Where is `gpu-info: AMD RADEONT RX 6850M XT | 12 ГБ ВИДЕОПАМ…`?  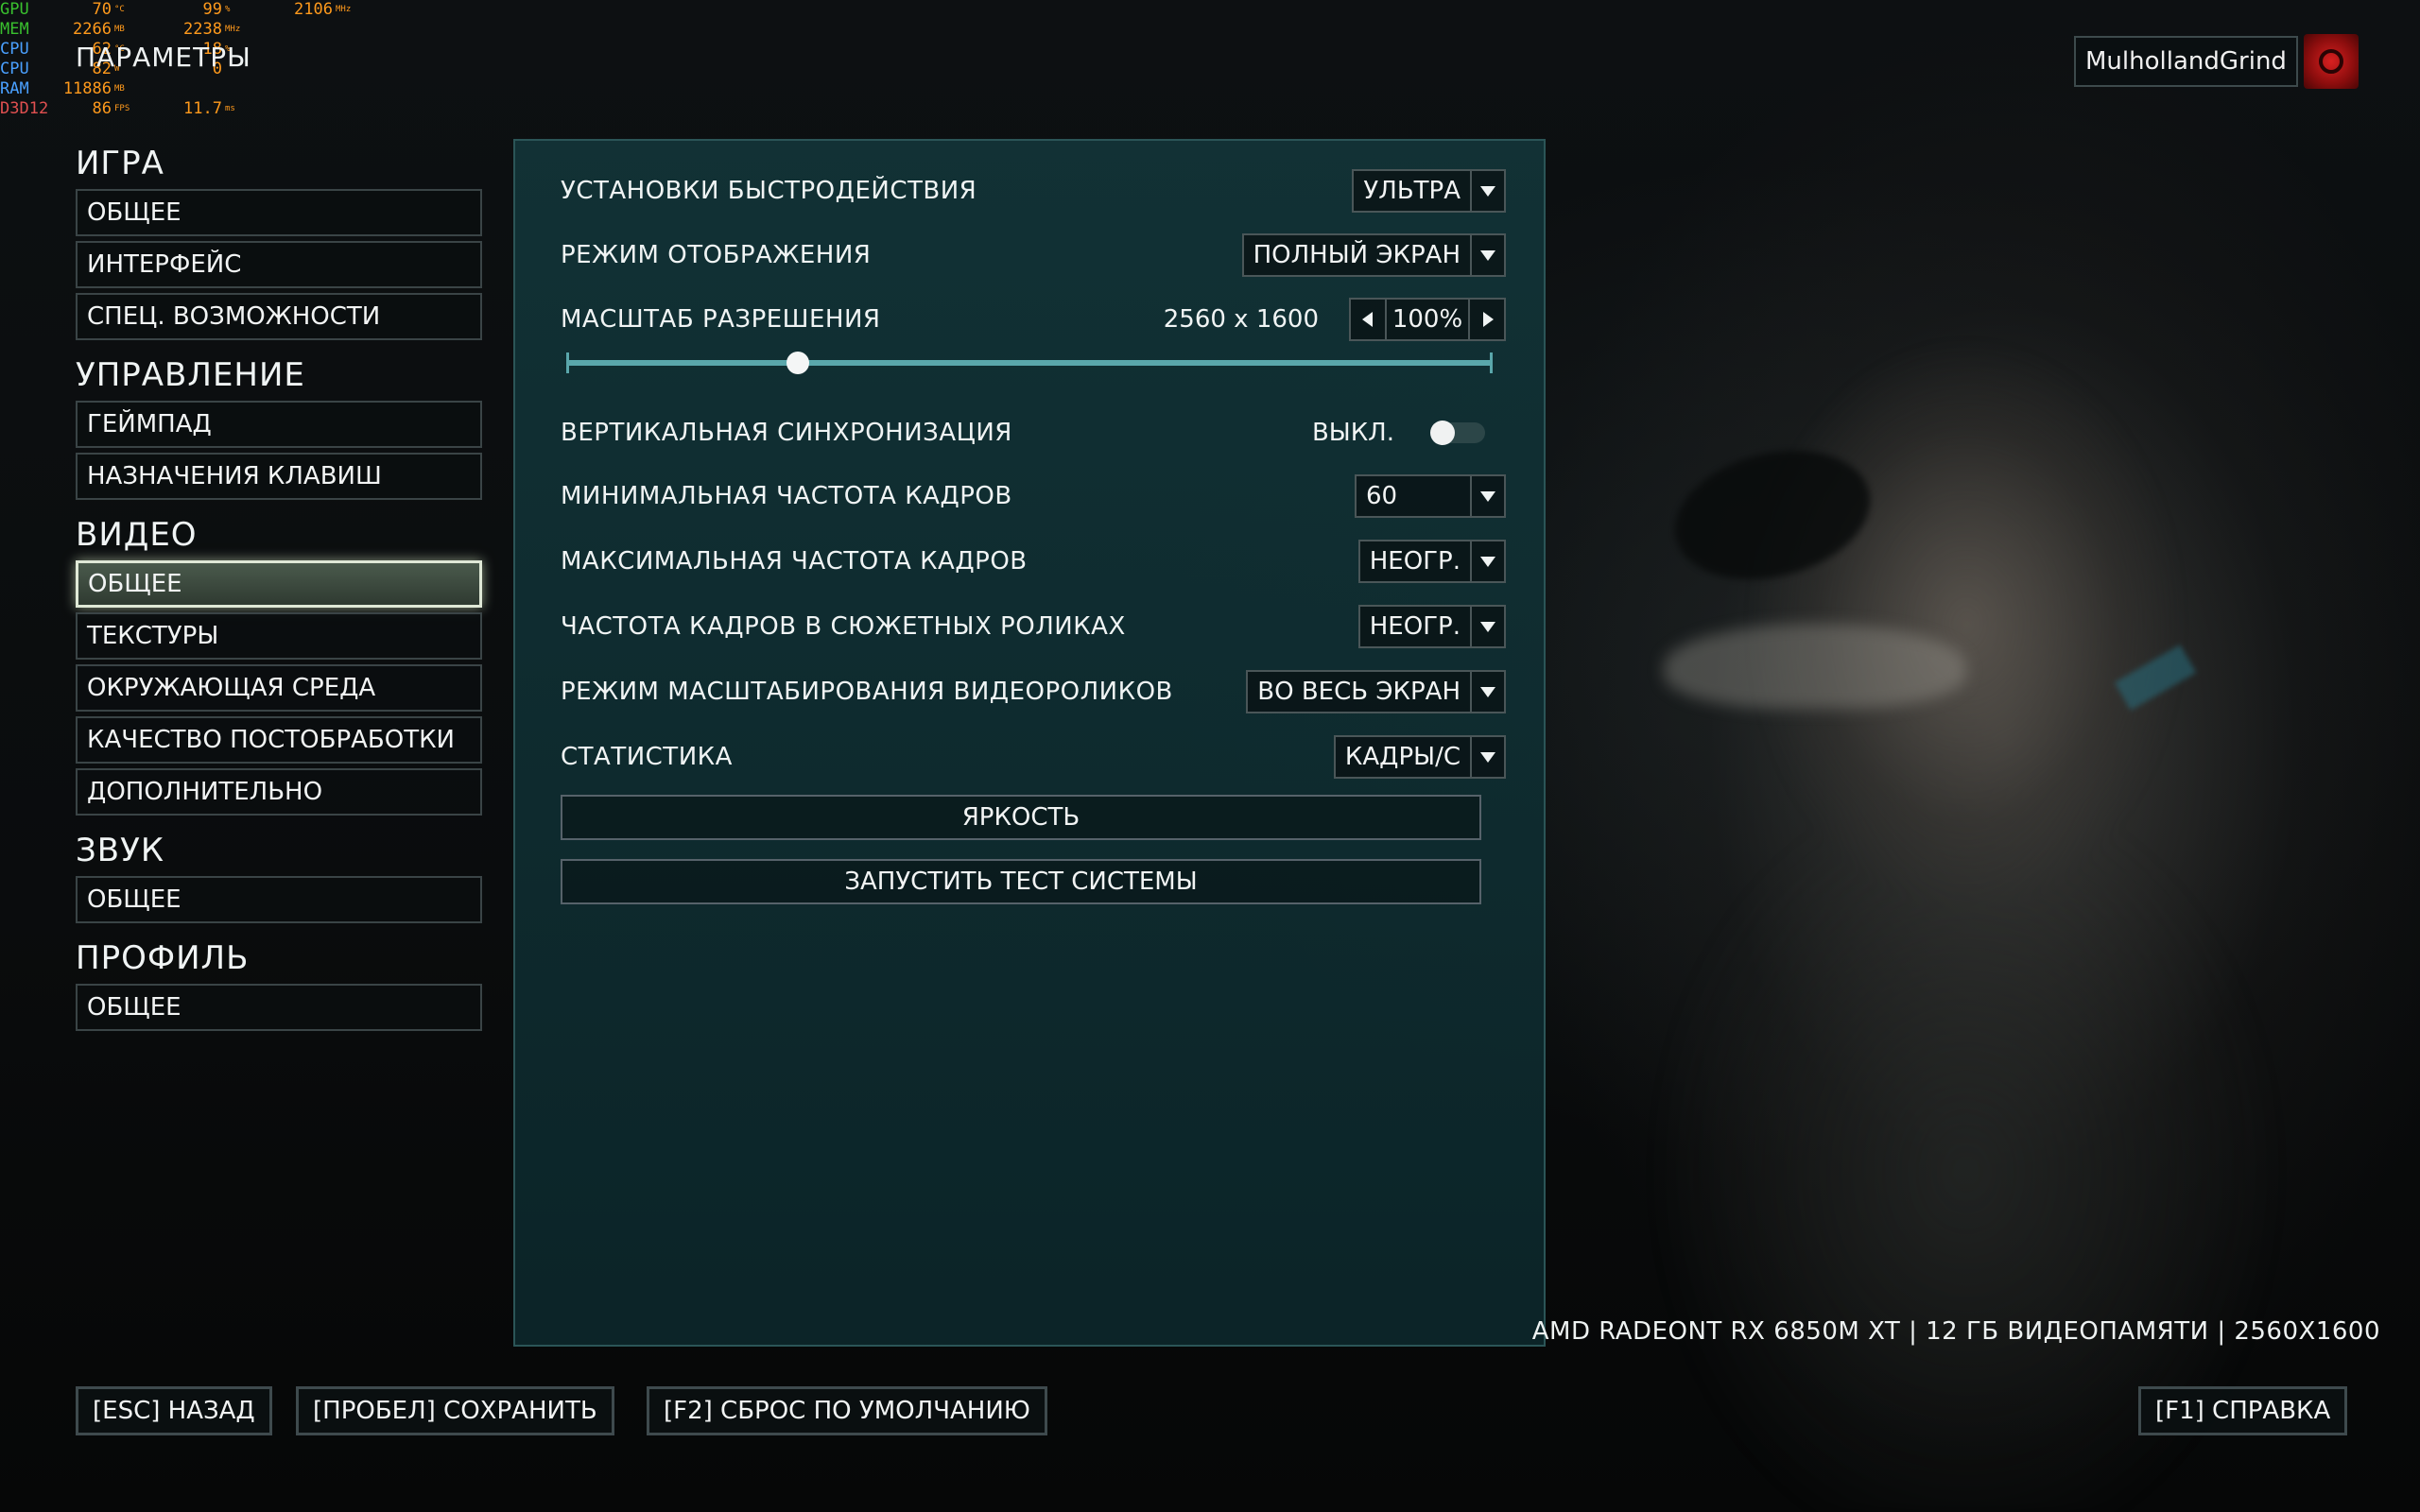 gpu-info: AMD RADEONT RX 6850M XT | 12 ГБ ВИДЕОПАМ… is located at coordinates (1956, 1331).